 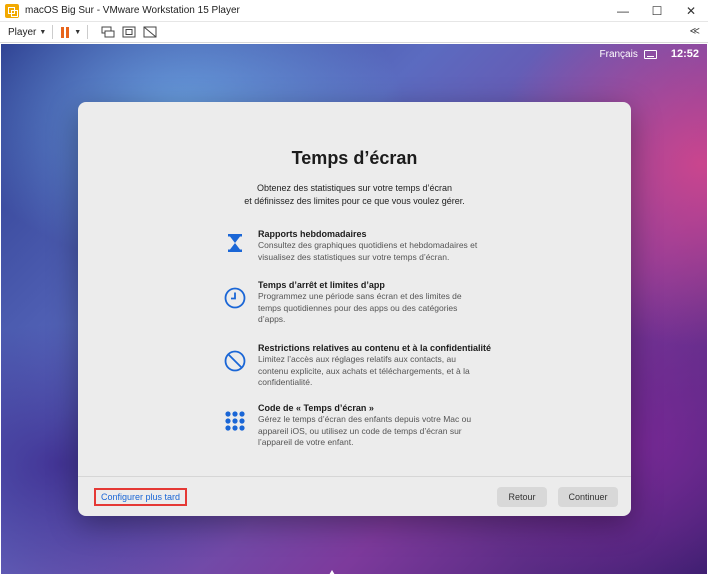 What do you see at coordinates (354, 158) in the screenshot?
I see `page-title: Temps d’écran` at bounding box center [354, 158].